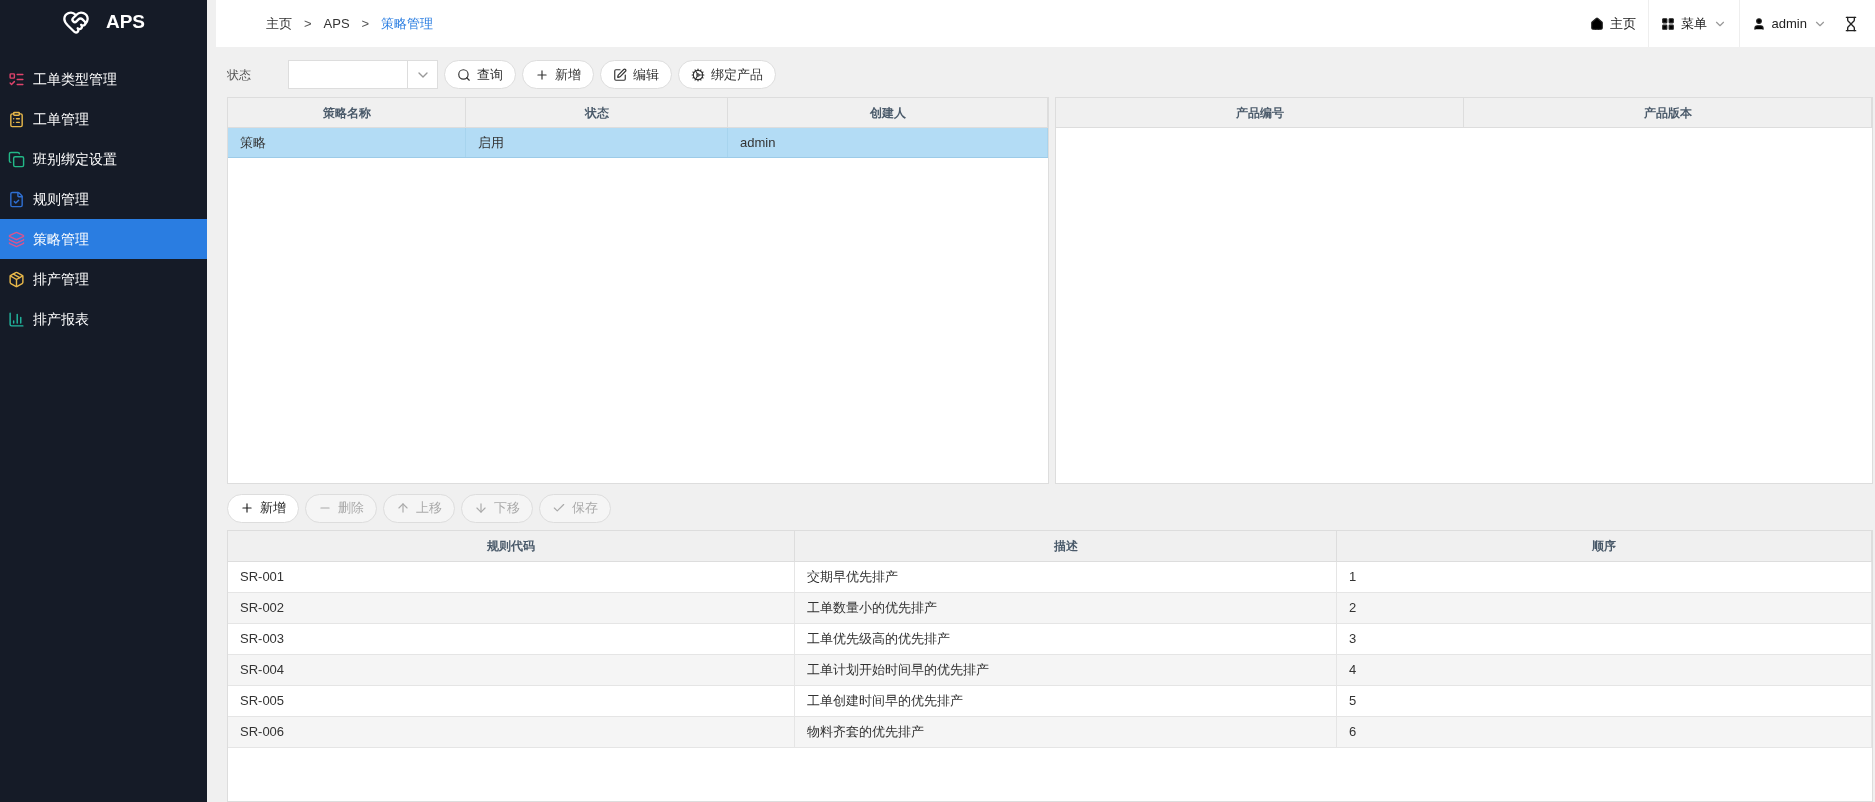 Image resolution: width=1875 pixels, height=802 pixels. I want to click on table-cell: SR-001, so click(511, 577).